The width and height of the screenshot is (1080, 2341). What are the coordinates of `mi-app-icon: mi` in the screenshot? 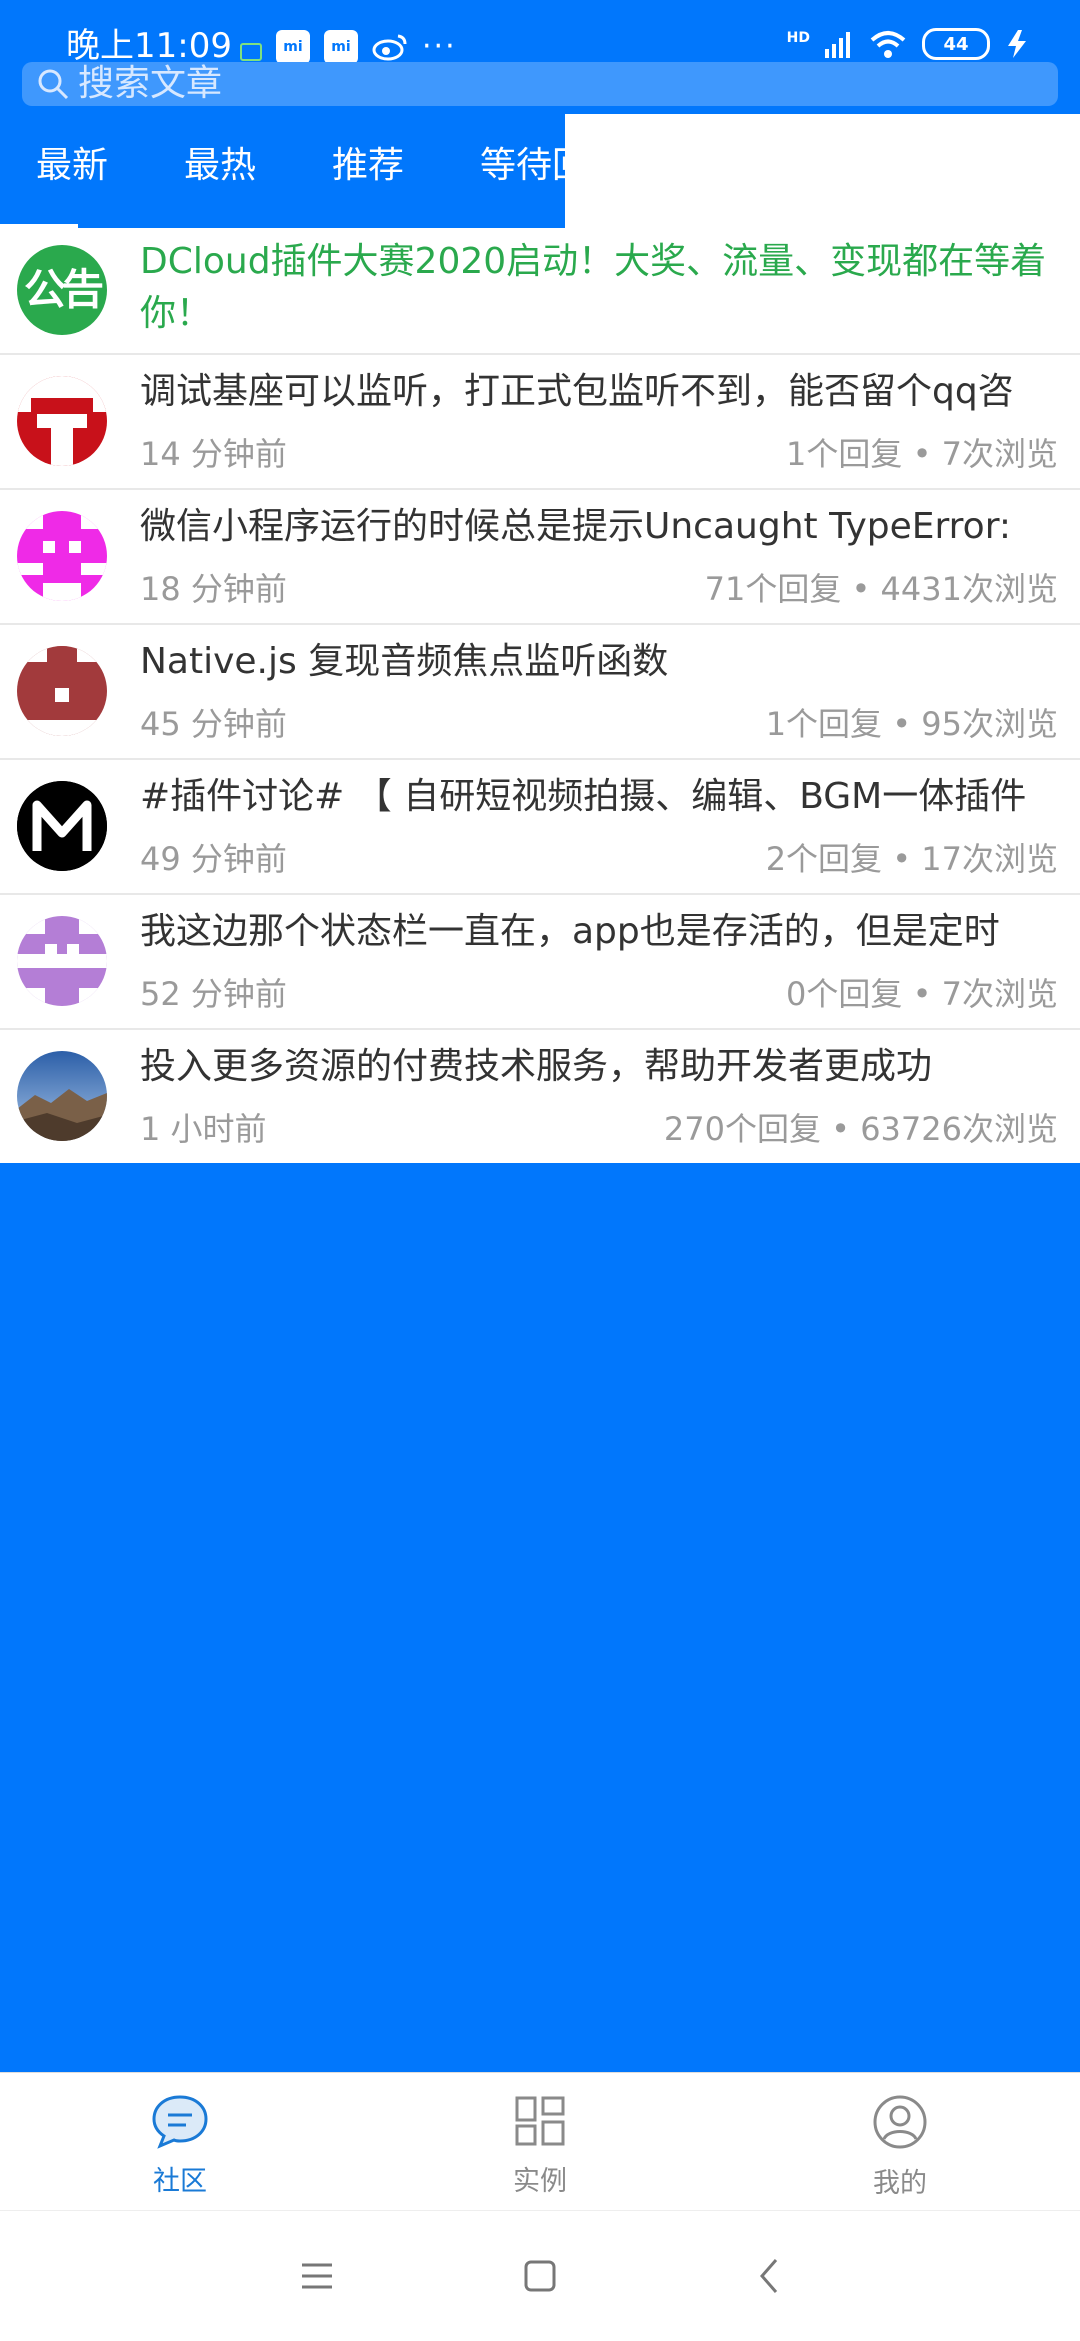 It's located at (293, 47).